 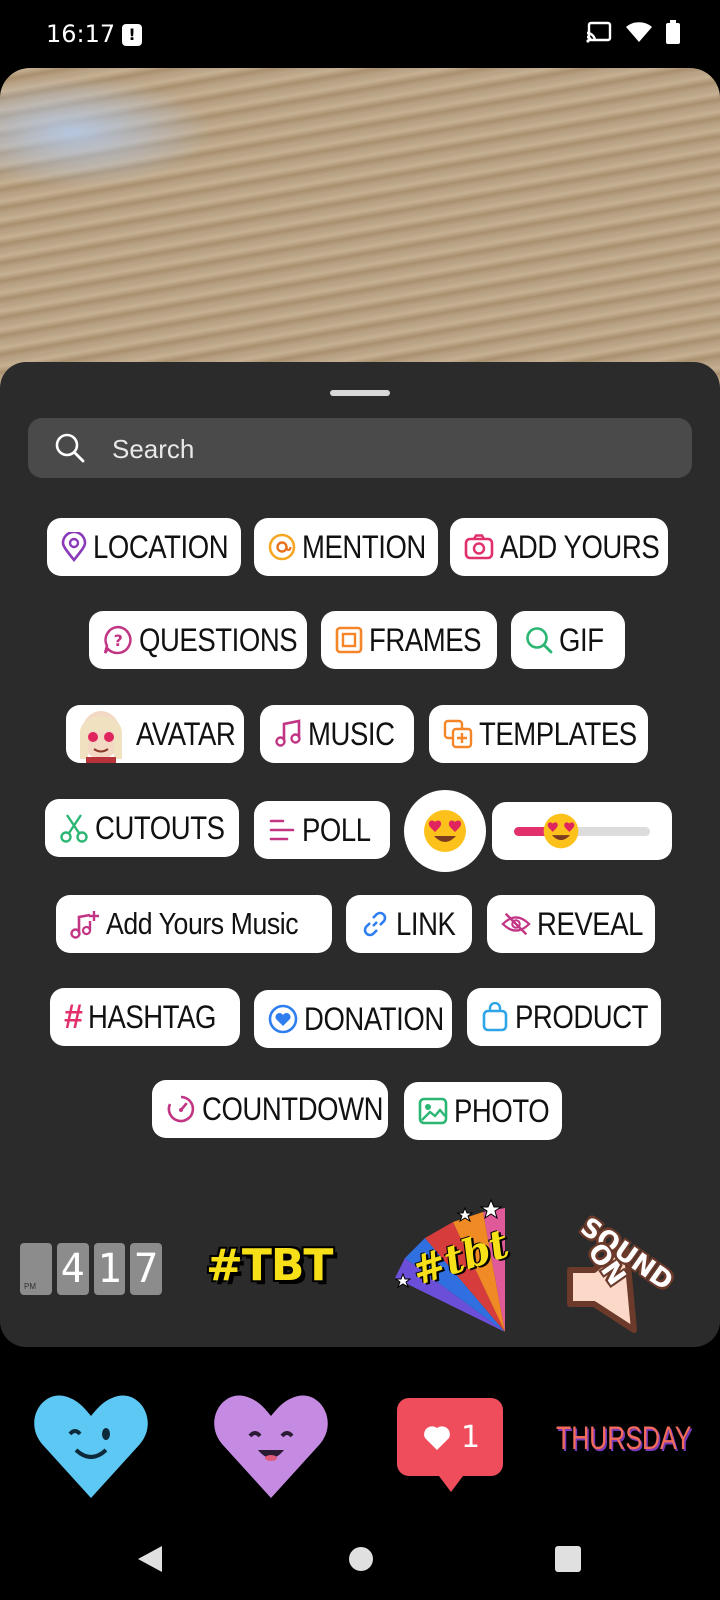 I want to click on purple-heart-face-icon, so click(x=271, y=1446).